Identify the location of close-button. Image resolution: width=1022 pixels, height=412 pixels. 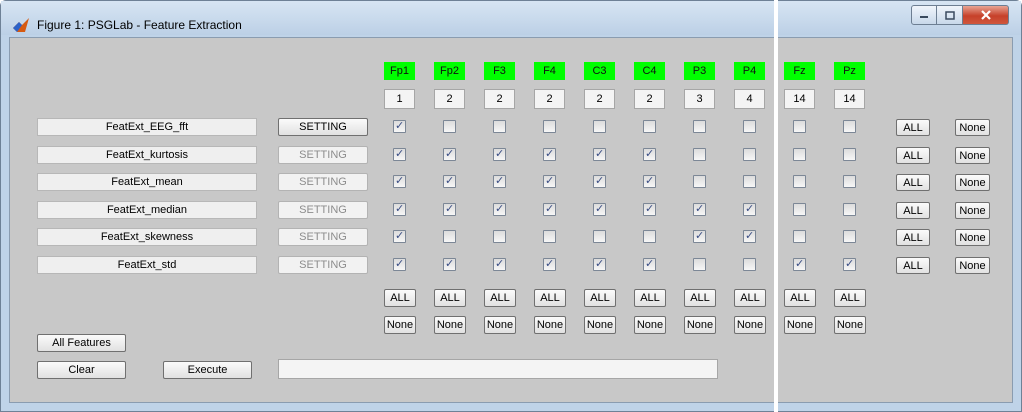
(986, 15).